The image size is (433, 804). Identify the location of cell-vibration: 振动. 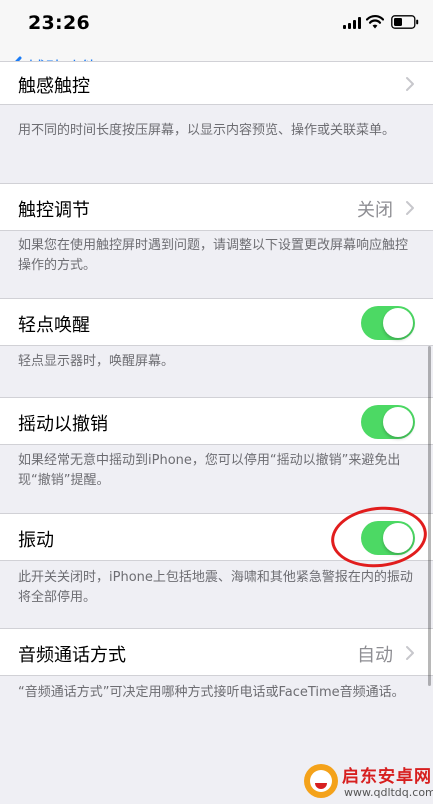
(216, 537).